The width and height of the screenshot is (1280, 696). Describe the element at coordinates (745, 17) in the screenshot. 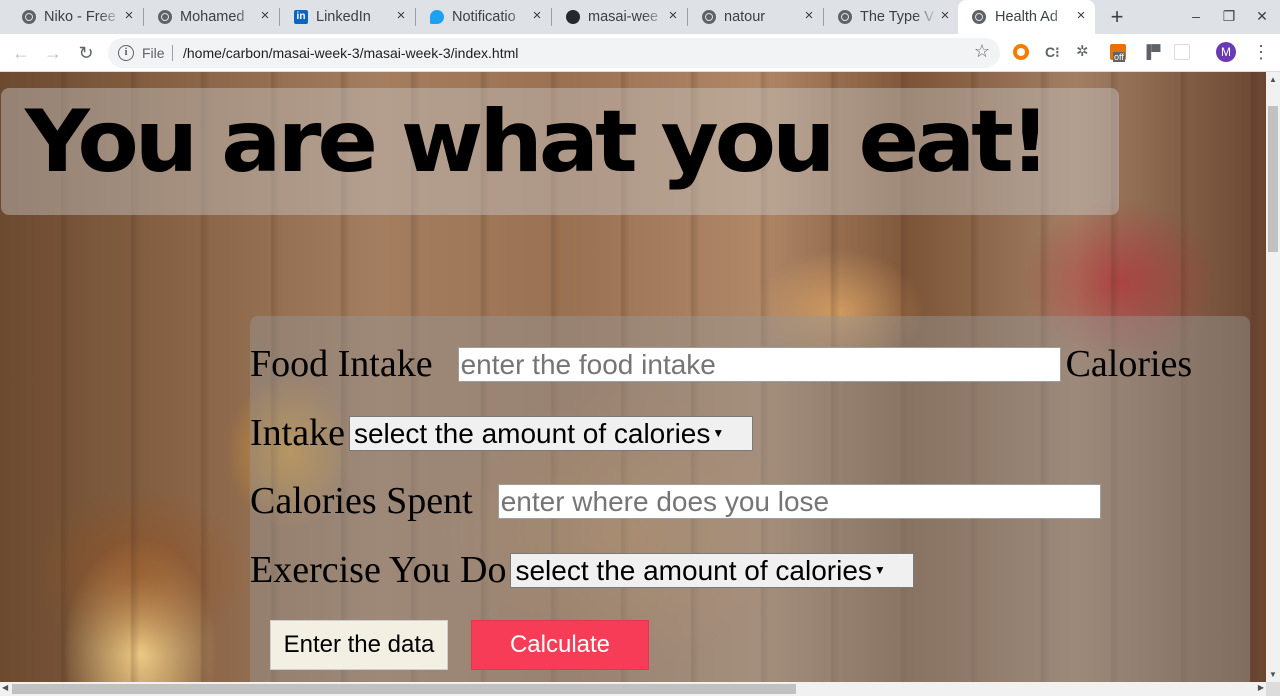

I see `tab-title: natour` at that location.